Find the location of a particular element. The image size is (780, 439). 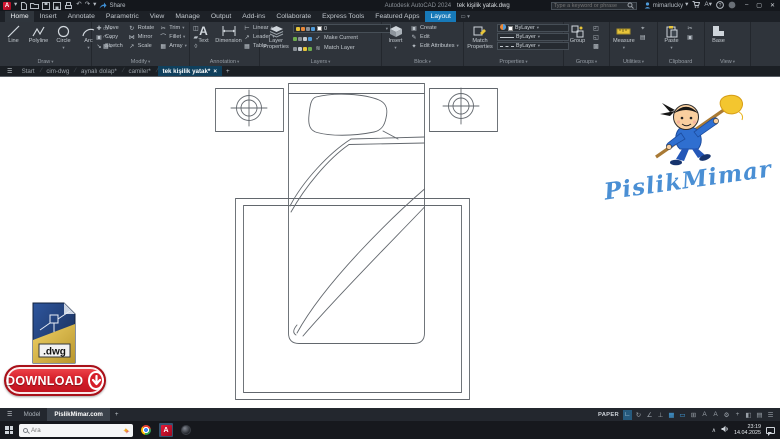

line-button: Line is located at coordinates (13, 34).